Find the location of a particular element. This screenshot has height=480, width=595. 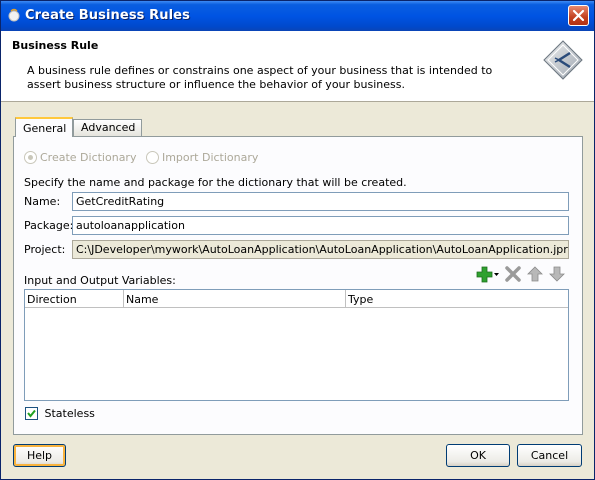

variables-label: Input and Output Variables: is located at coordinates (100, 280).